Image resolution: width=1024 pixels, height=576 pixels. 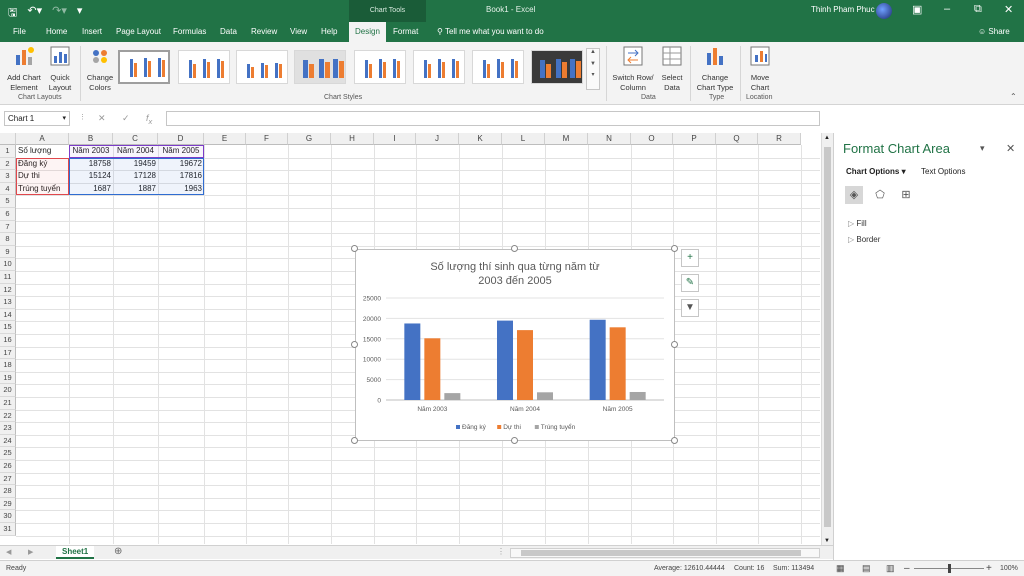 What do you see at coordinates (8, 315) in the screenshot?
I see `row-header-14: 14` at bounding box center [8, 315].